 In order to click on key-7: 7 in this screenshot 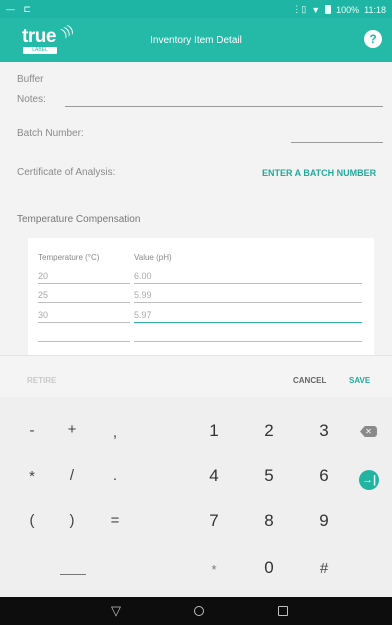, I will do `click(214, 521)`.